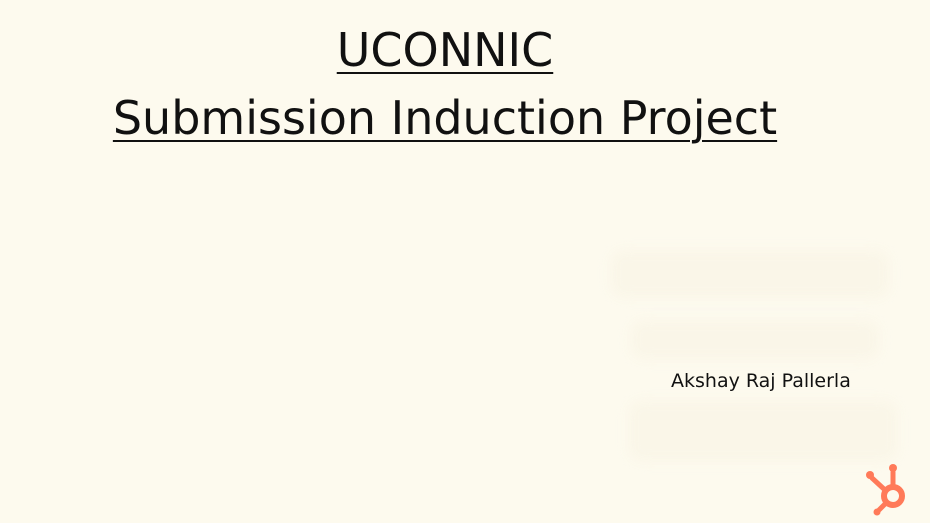 Image resolution: width=930 pixels, height=523 pixels. I want to click on author-name: Akshay Raj Pallerla, so click(761, 381).